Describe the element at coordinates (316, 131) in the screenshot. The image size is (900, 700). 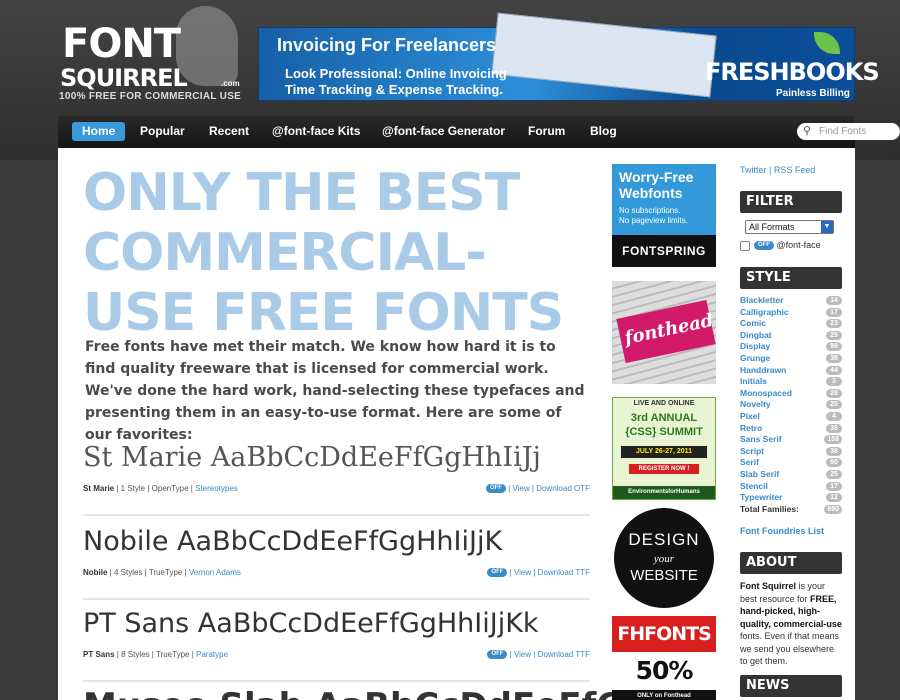
I see `nav-font-face-kits: @font-face Kits` at that location.